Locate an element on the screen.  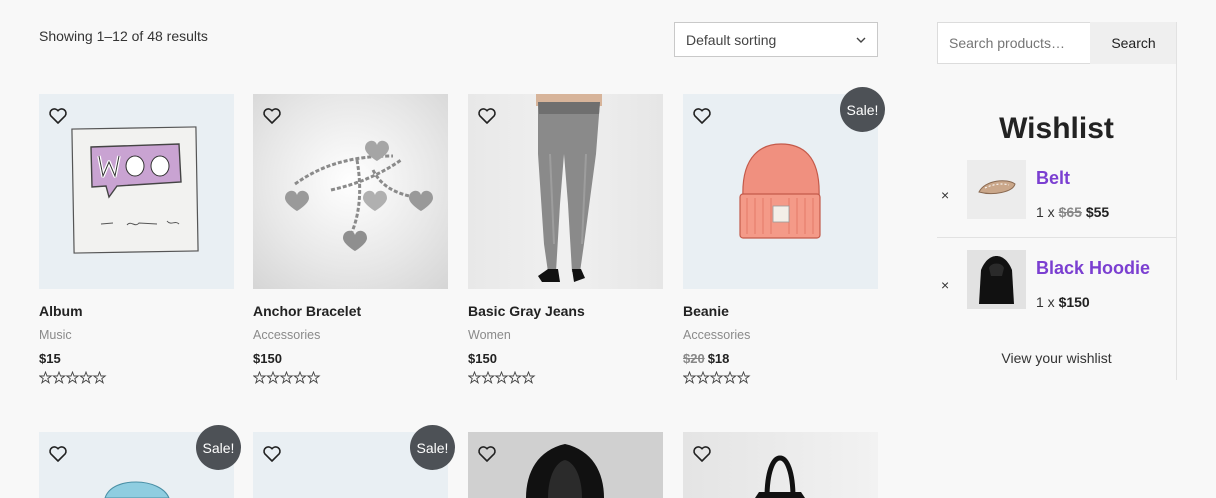
bracelet-photo is located at coordinates (359, 195).